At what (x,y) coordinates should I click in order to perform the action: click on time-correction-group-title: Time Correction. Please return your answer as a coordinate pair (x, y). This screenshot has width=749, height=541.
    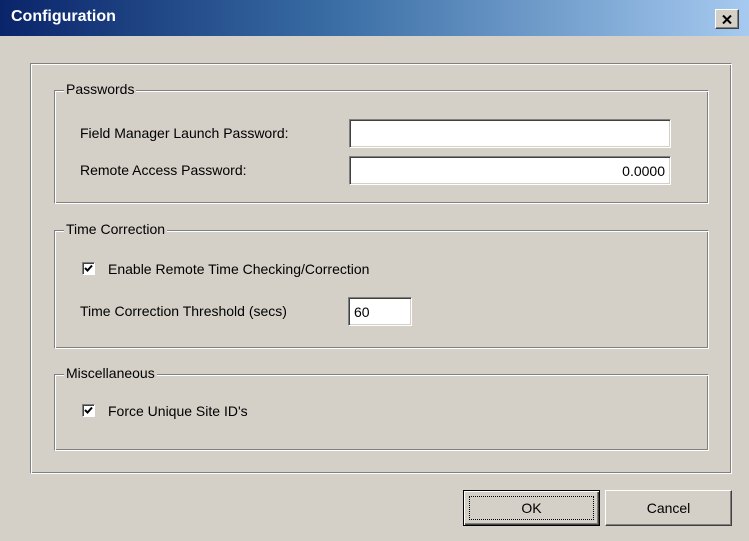
    Looking at the image, I should click on (116, 229).